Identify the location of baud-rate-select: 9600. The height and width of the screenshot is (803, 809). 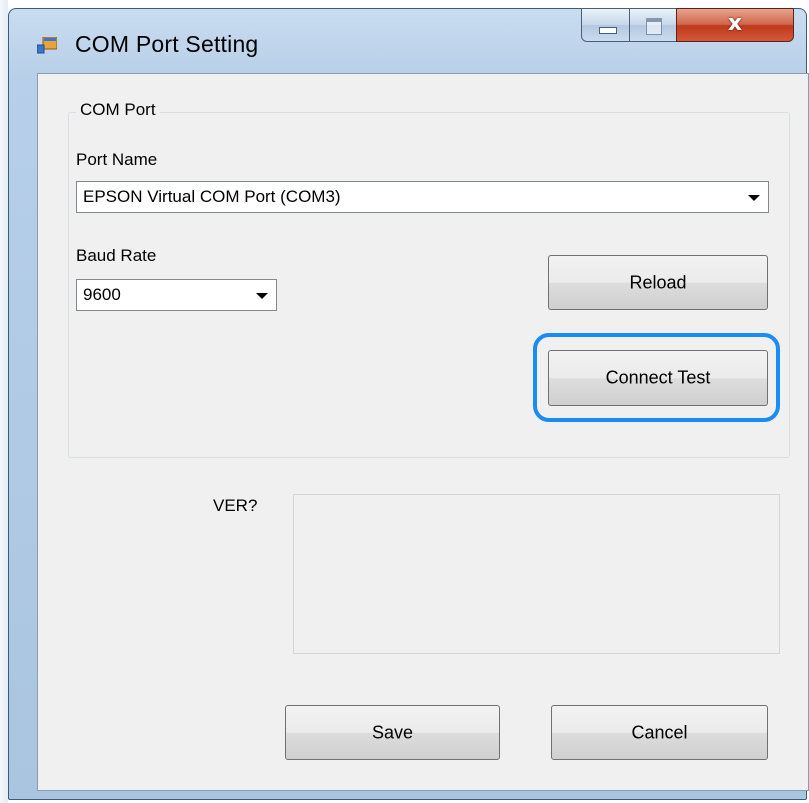
(176, 295).